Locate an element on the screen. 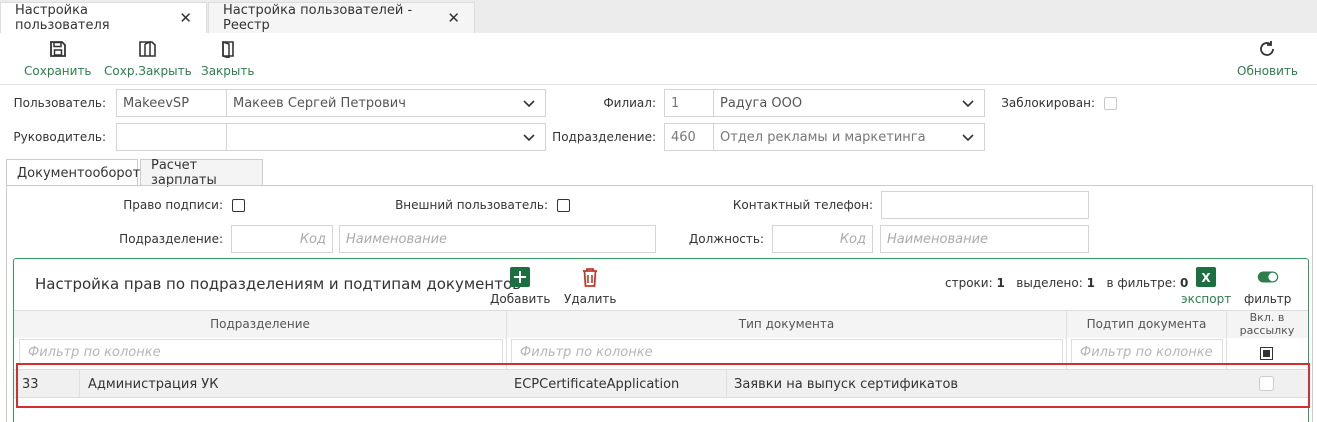  tab-user-settings: Настройка пользователя ✕ is located at coordinates (103, 17).